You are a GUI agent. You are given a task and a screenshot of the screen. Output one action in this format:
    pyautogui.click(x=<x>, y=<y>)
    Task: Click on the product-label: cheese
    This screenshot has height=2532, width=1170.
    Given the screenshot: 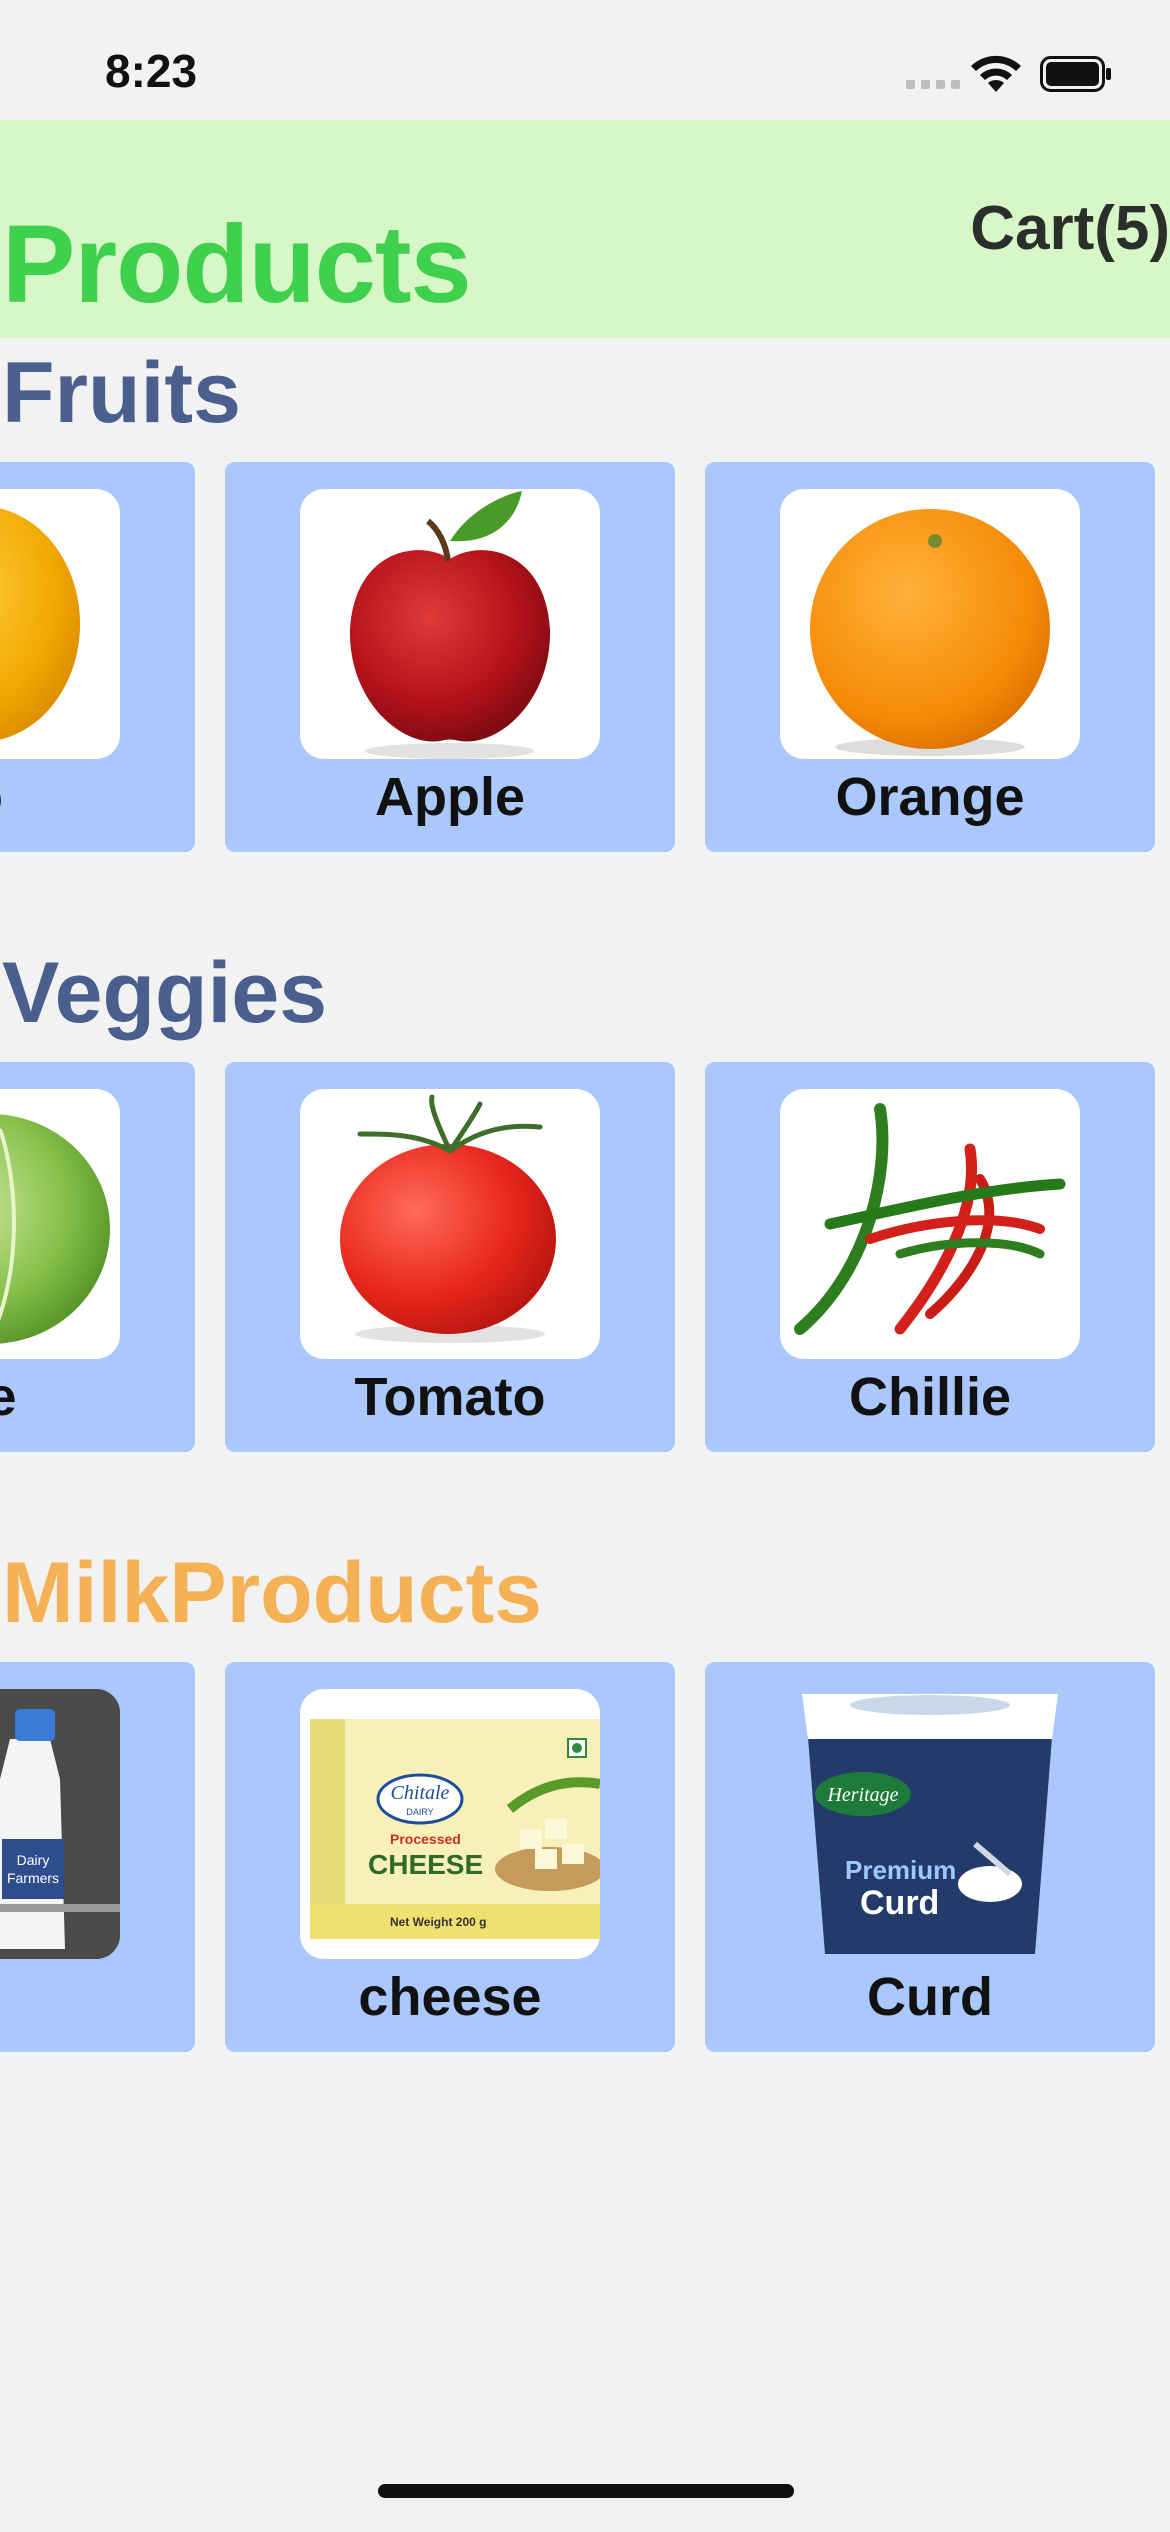 What is the action you would take?
    pyautogui.click(x=450, y=1997)
    